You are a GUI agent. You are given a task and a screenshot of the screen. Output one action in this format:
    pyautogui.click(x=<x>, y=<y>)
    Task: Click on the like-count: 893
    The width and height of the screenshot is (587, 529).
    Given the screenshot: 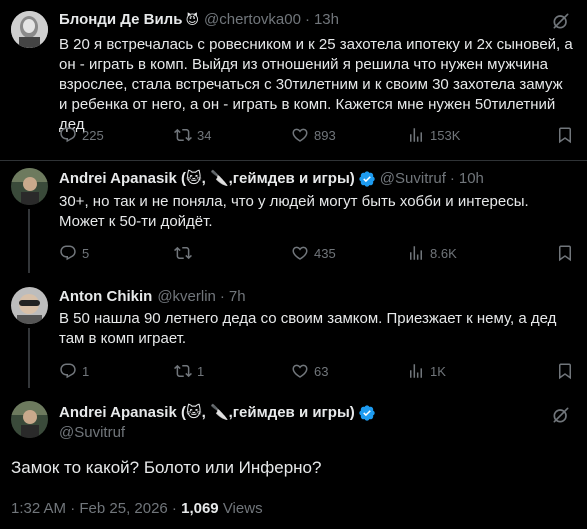 What is the action you would take?
    pyautogui.click(x=325, y=135)
    